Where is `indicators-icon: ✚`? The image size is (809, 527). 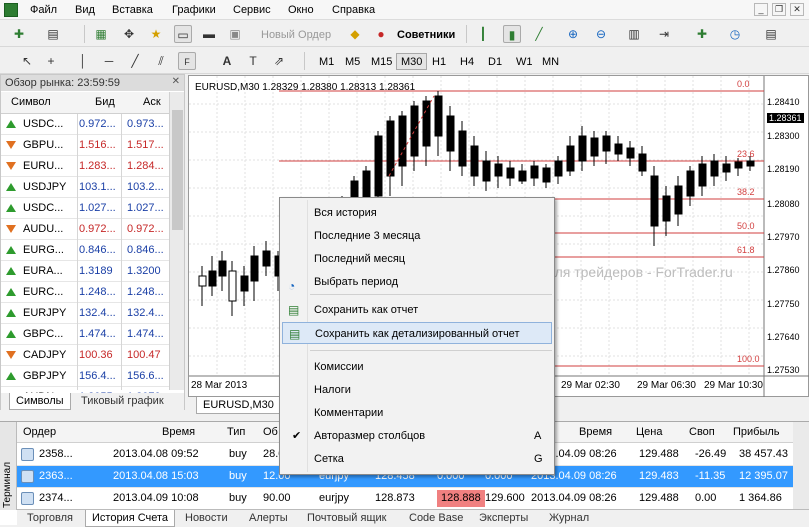
indicators-icon: ✚ is located at coordinates (702, 34).